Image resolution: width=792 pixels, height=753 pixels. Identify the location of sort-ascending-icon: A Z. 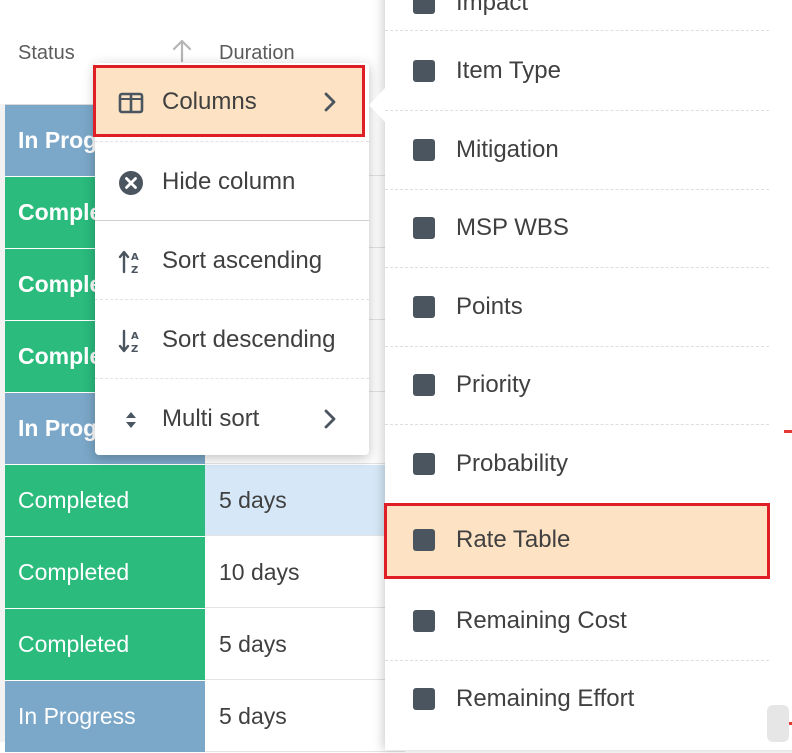
(128, 263).